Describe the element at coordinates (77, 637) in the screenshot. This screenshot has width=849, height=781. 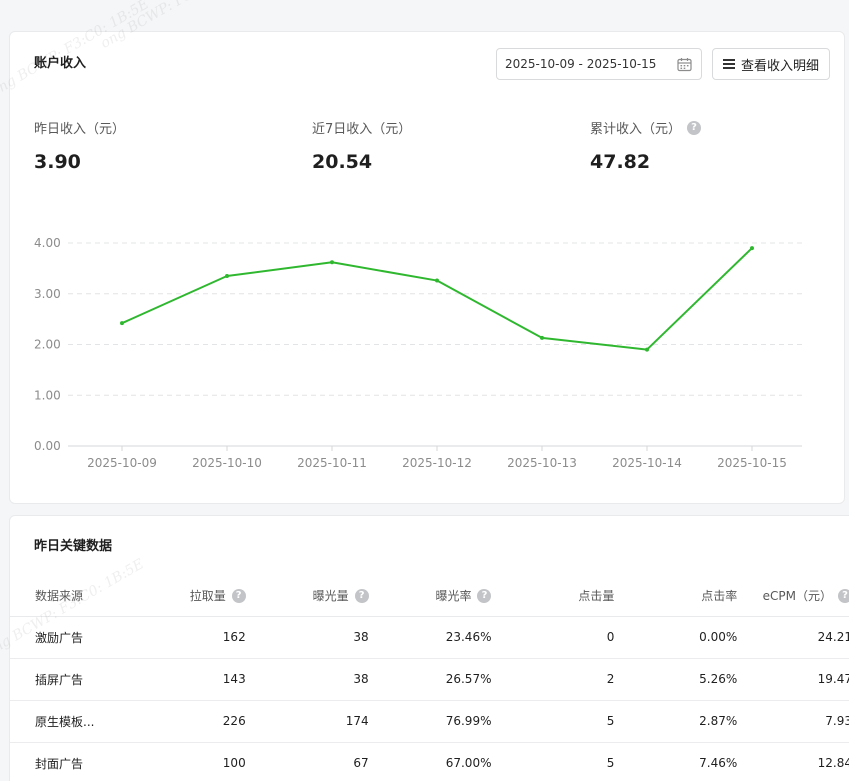
I see `cell-source: 激励广告` at that location.